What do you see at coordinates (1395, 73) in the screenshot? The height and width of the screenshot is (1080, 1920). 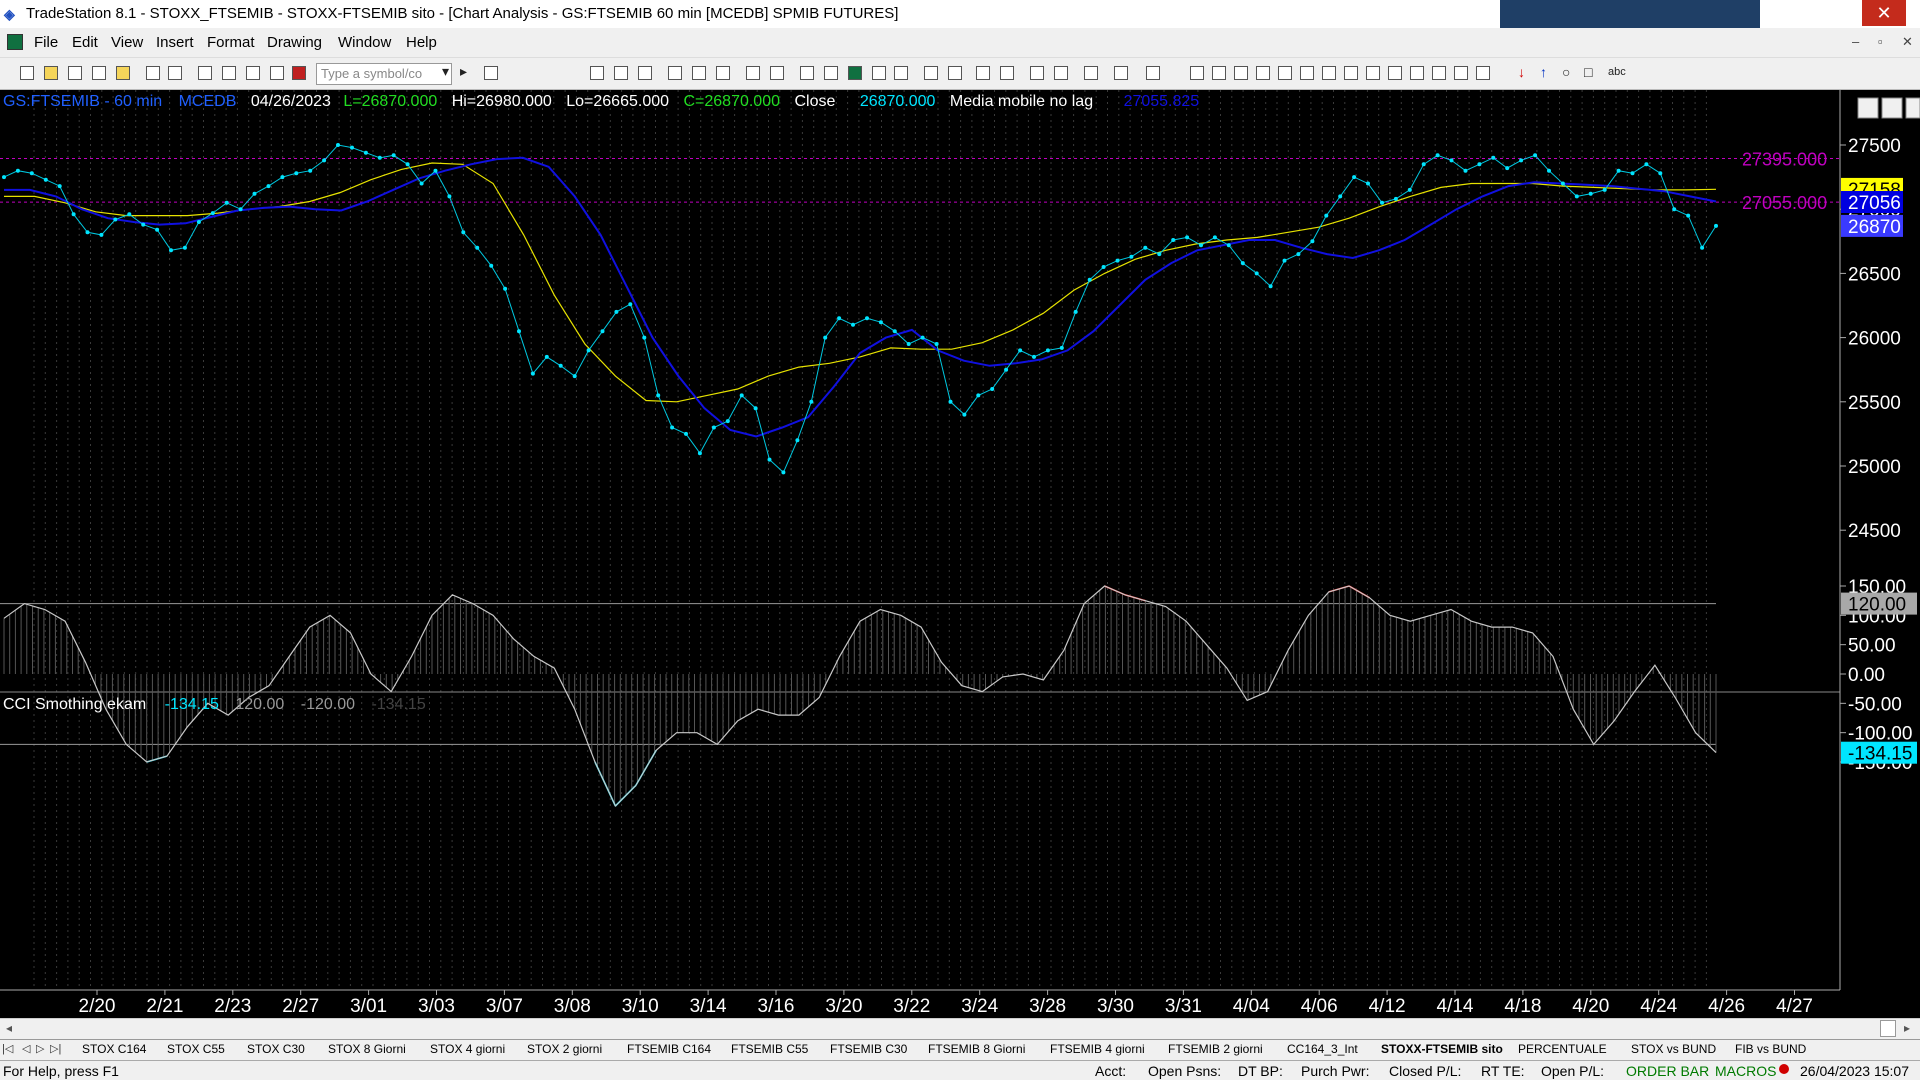 I see `arrow-line-icon` at bounding box center [1395, 73].